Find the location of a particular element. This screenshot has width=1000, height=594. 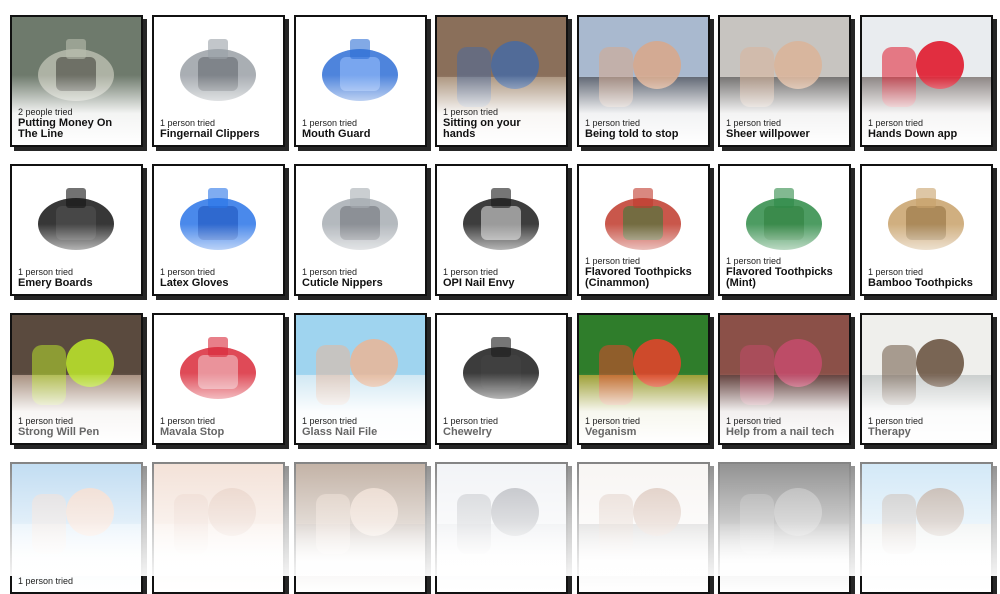

card-title: Flavored Toothpicks (Cinammon) is located at coordinates (638, 277).